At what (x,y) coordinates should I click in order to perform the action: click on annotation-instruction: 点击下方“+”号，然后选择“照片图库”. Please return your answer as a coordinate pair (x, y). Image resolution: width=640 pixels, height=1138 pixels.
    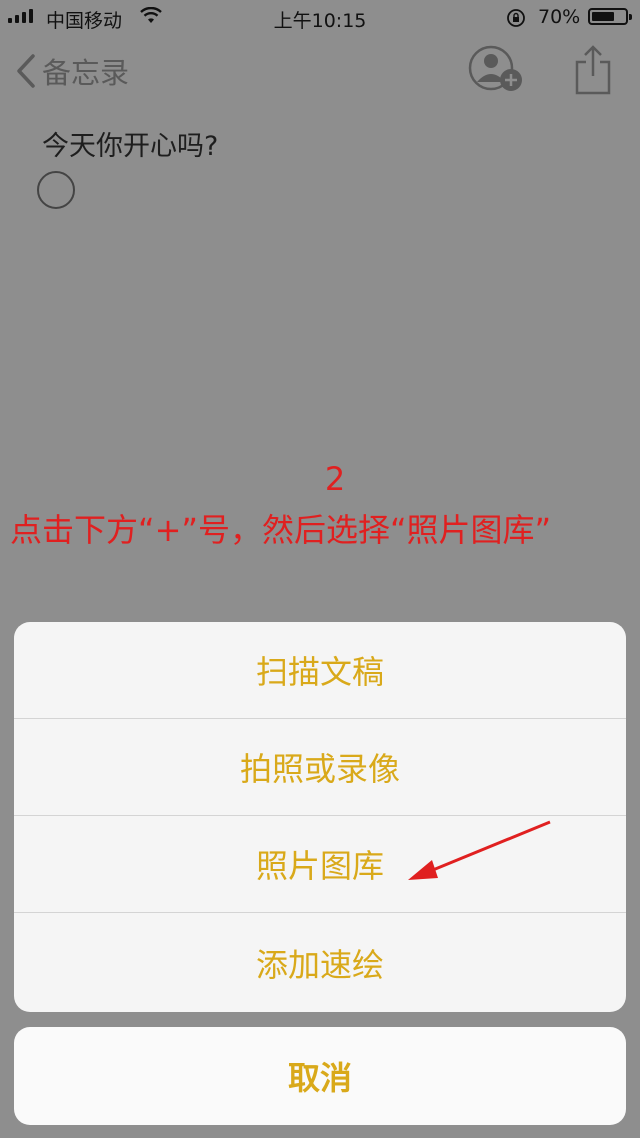
    Looking at the image, I should click on (281, 530).